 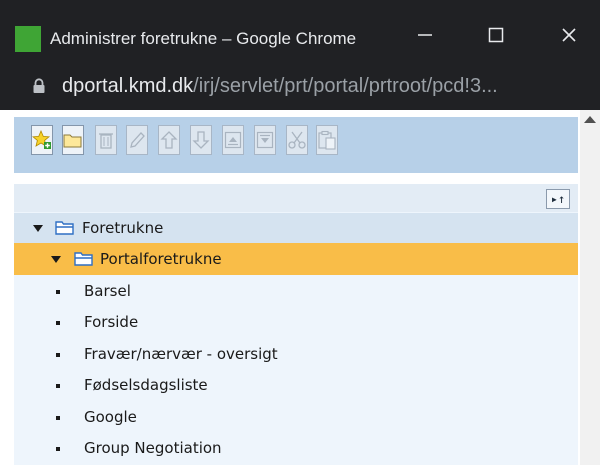 I want to click on tree-header, so click(x=296, y=198).